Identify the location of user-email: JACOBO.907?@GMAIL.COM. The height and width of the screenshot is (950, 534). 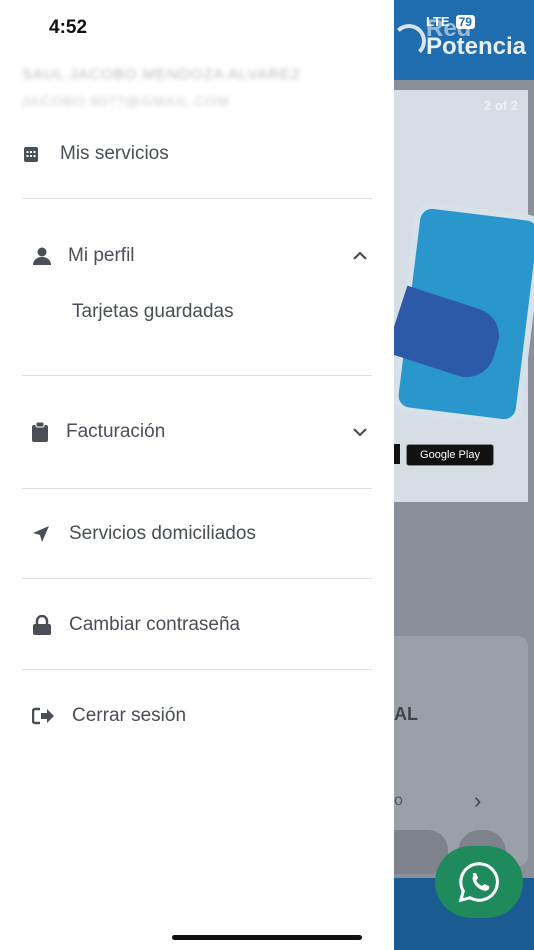
(126, 101).